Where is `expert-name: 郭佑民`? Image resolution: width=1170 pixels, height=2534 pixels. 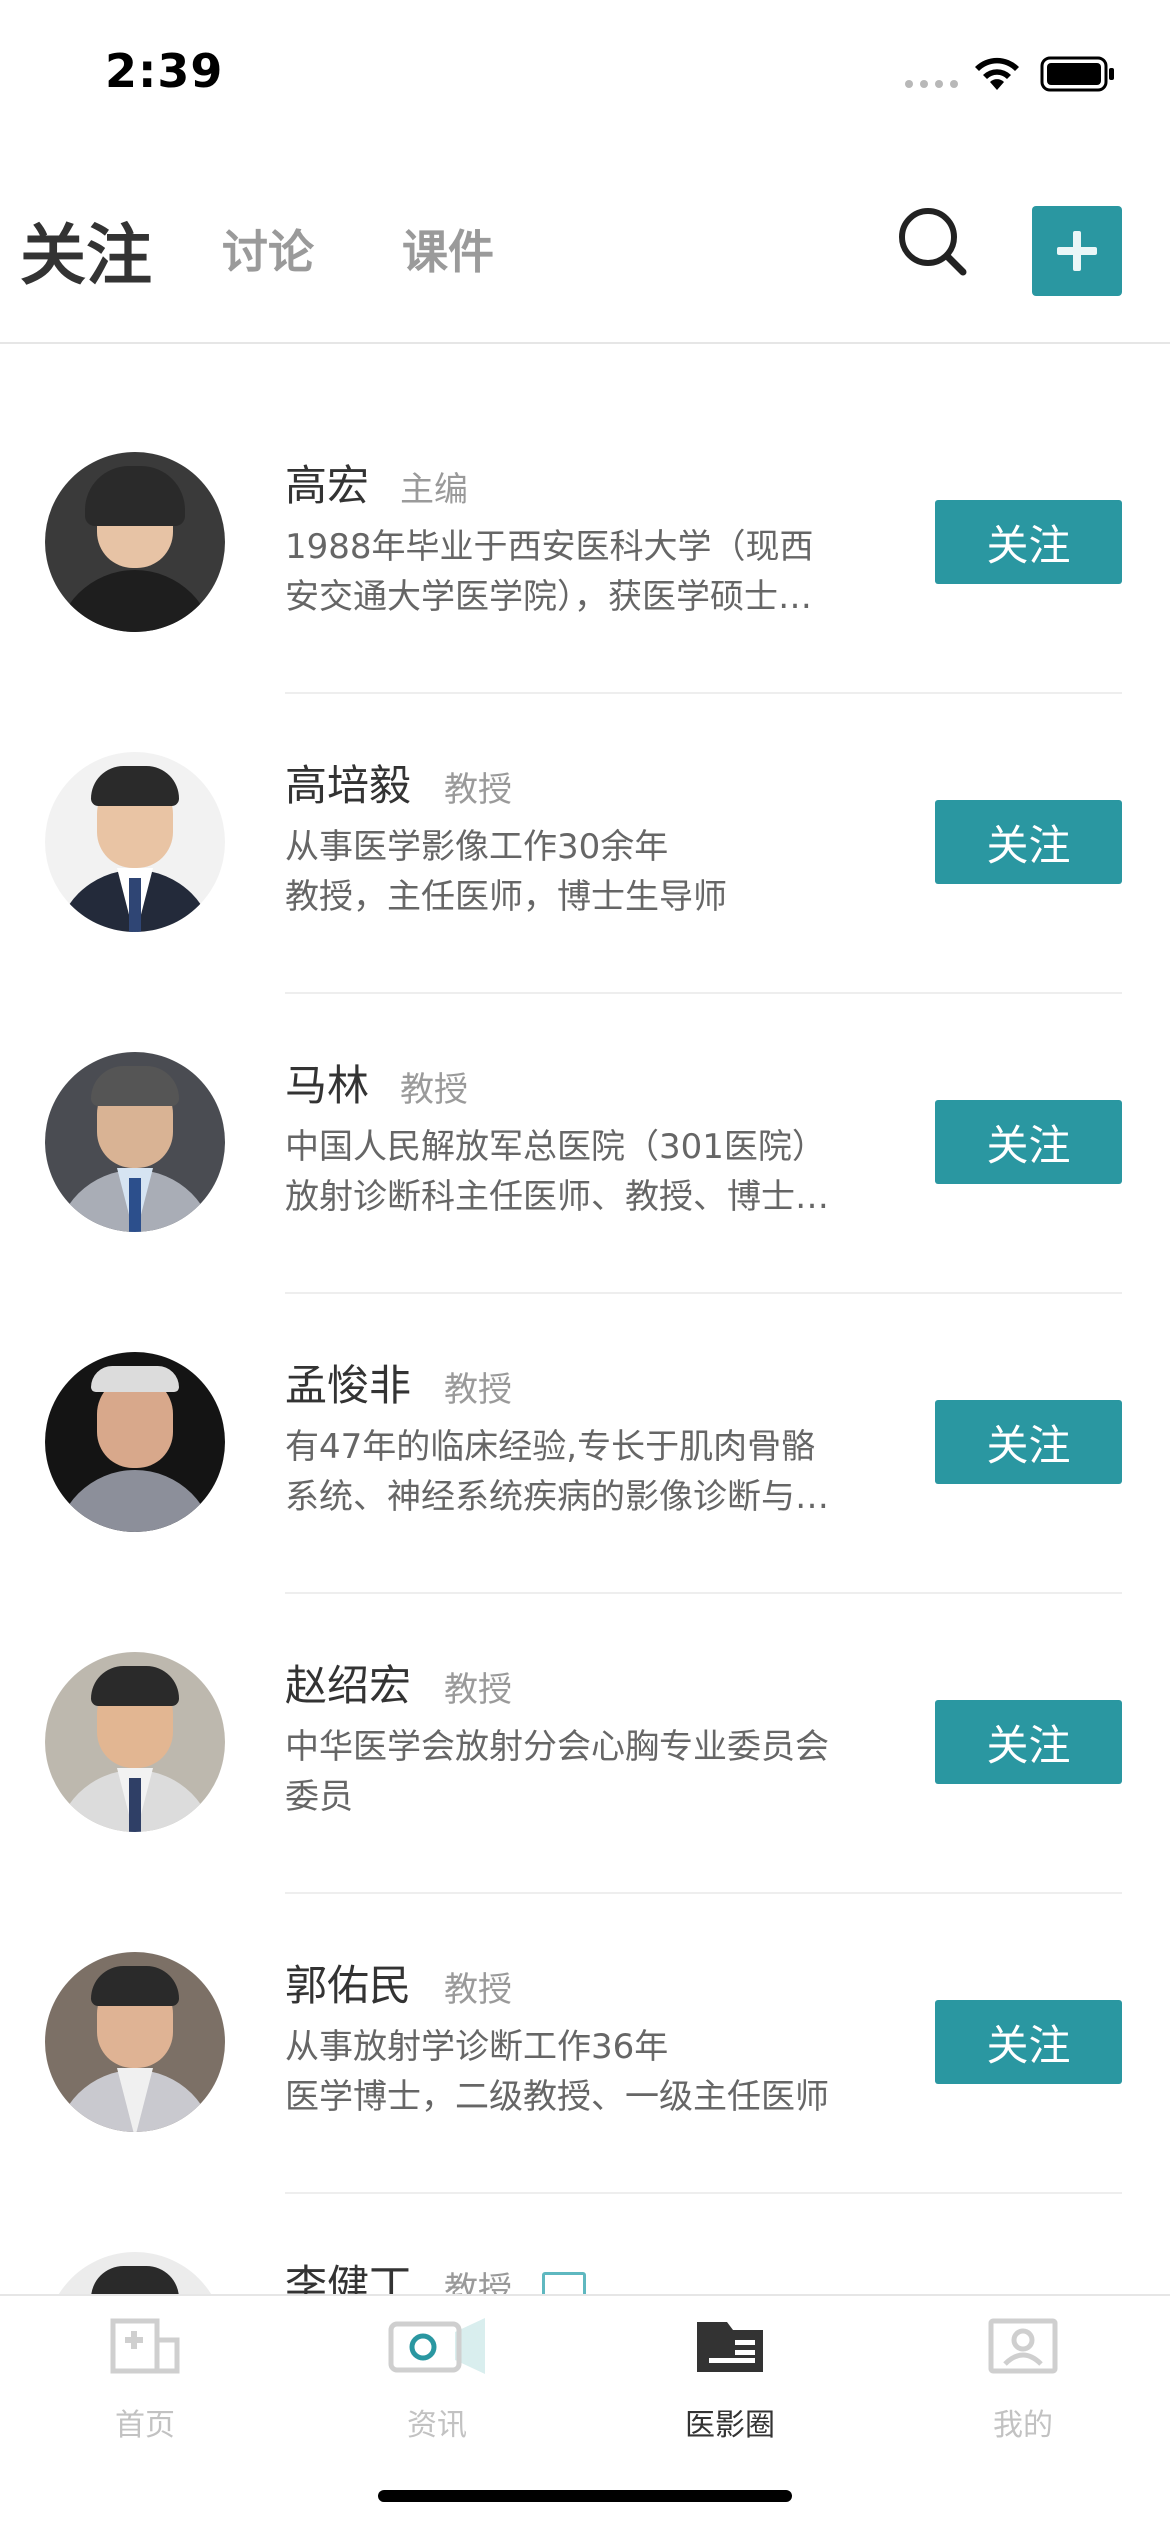
expert-name: 郭佑民 is located at coordinates (348, 1985).